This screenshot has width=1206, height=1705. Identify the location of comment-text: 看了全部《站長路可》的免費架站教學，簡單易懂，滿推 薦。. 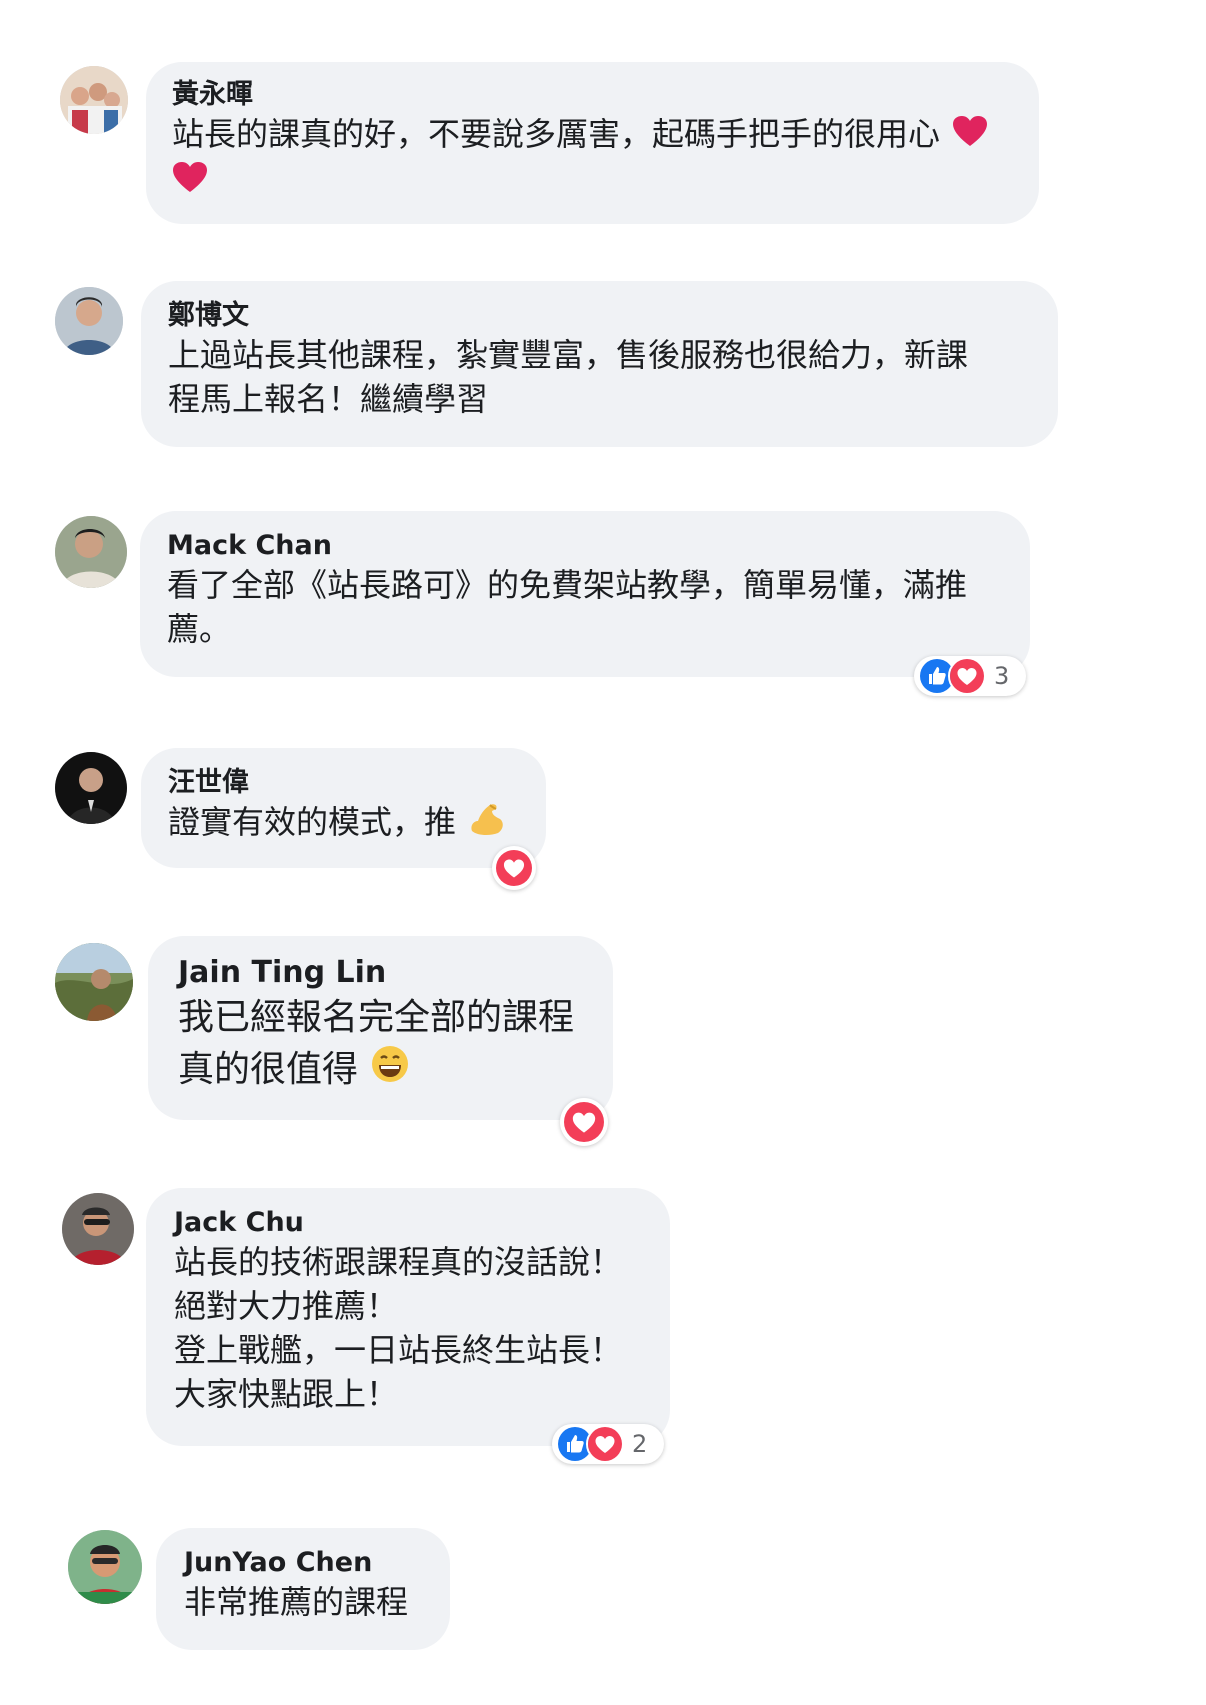
(585, 607).